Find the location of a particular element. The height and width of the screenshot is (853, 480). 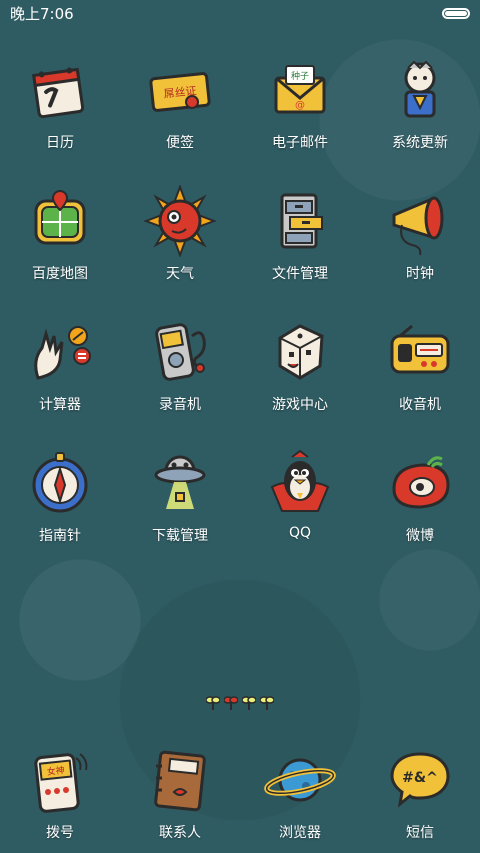

email-text: 种子 is located at coordinates (300, 76).